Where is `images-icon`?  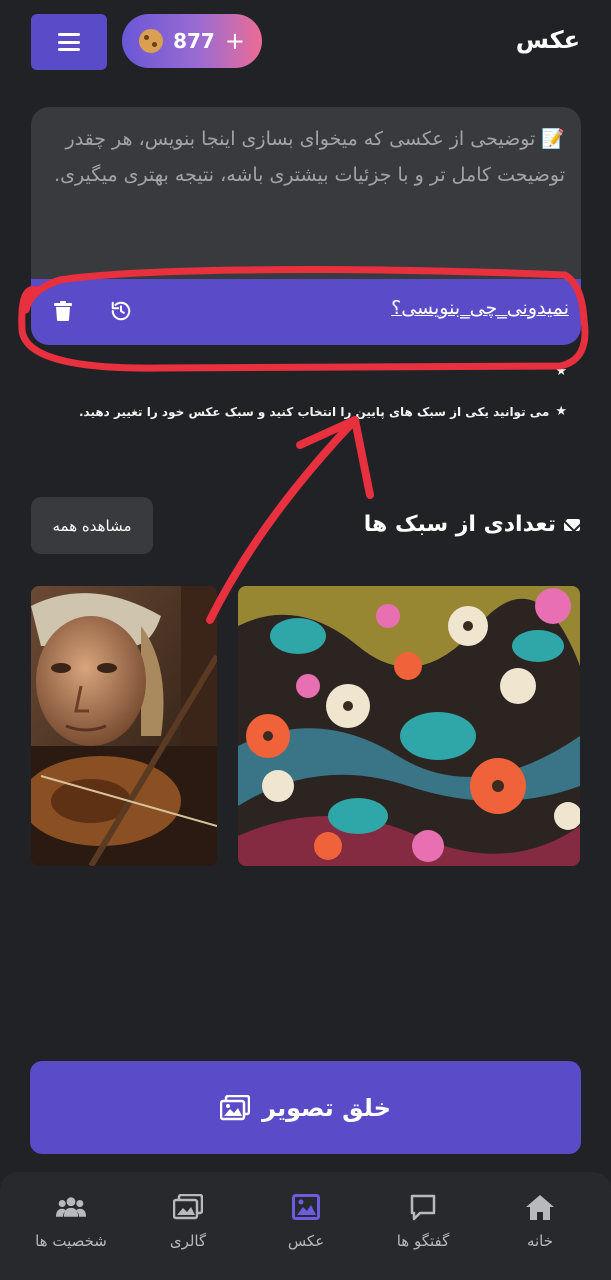
images-icon is located at coordinates (235, 1107).